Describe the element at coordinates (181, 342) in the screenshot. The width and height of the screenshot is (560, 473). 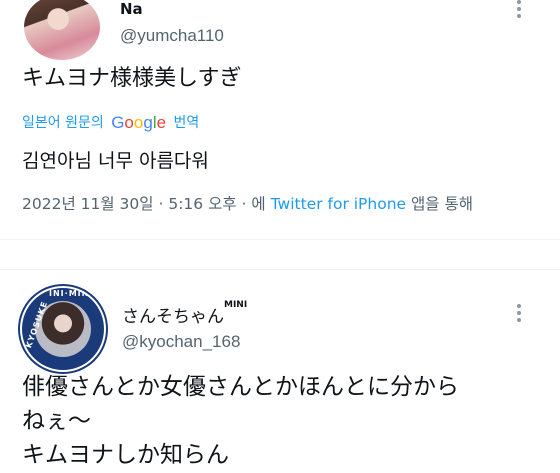
I see `user-handle: @kyochan_168` at that location.